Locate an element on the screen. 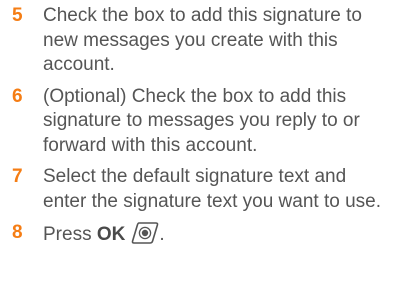  step-number: 5 is located at coordinates (17, 15).